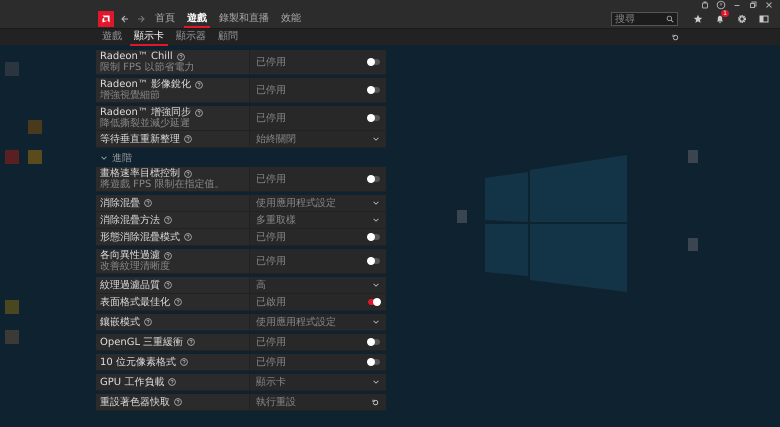  What do you see at coordinates (140, 173) in the screenshot?
I see `setting-label: 畫格速率目標控制` at bounding box center [140, 173].